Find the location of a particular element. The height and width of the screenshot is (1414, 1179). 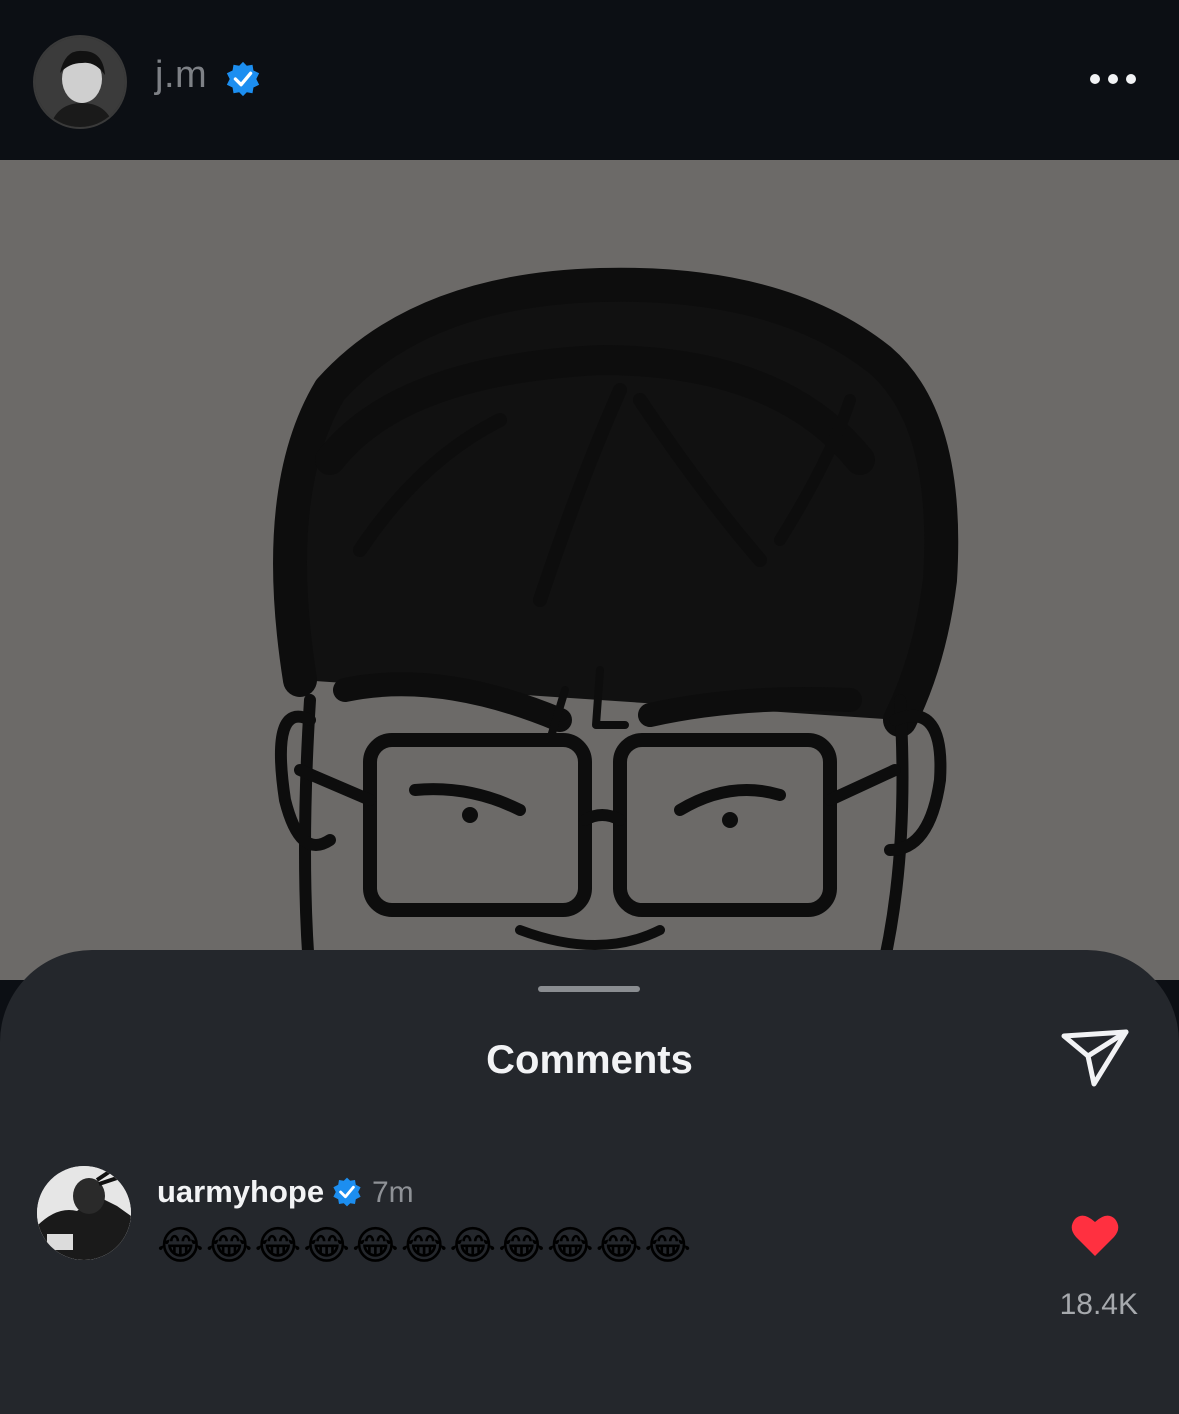

send-icon is located at coordinates (1095, 1057).